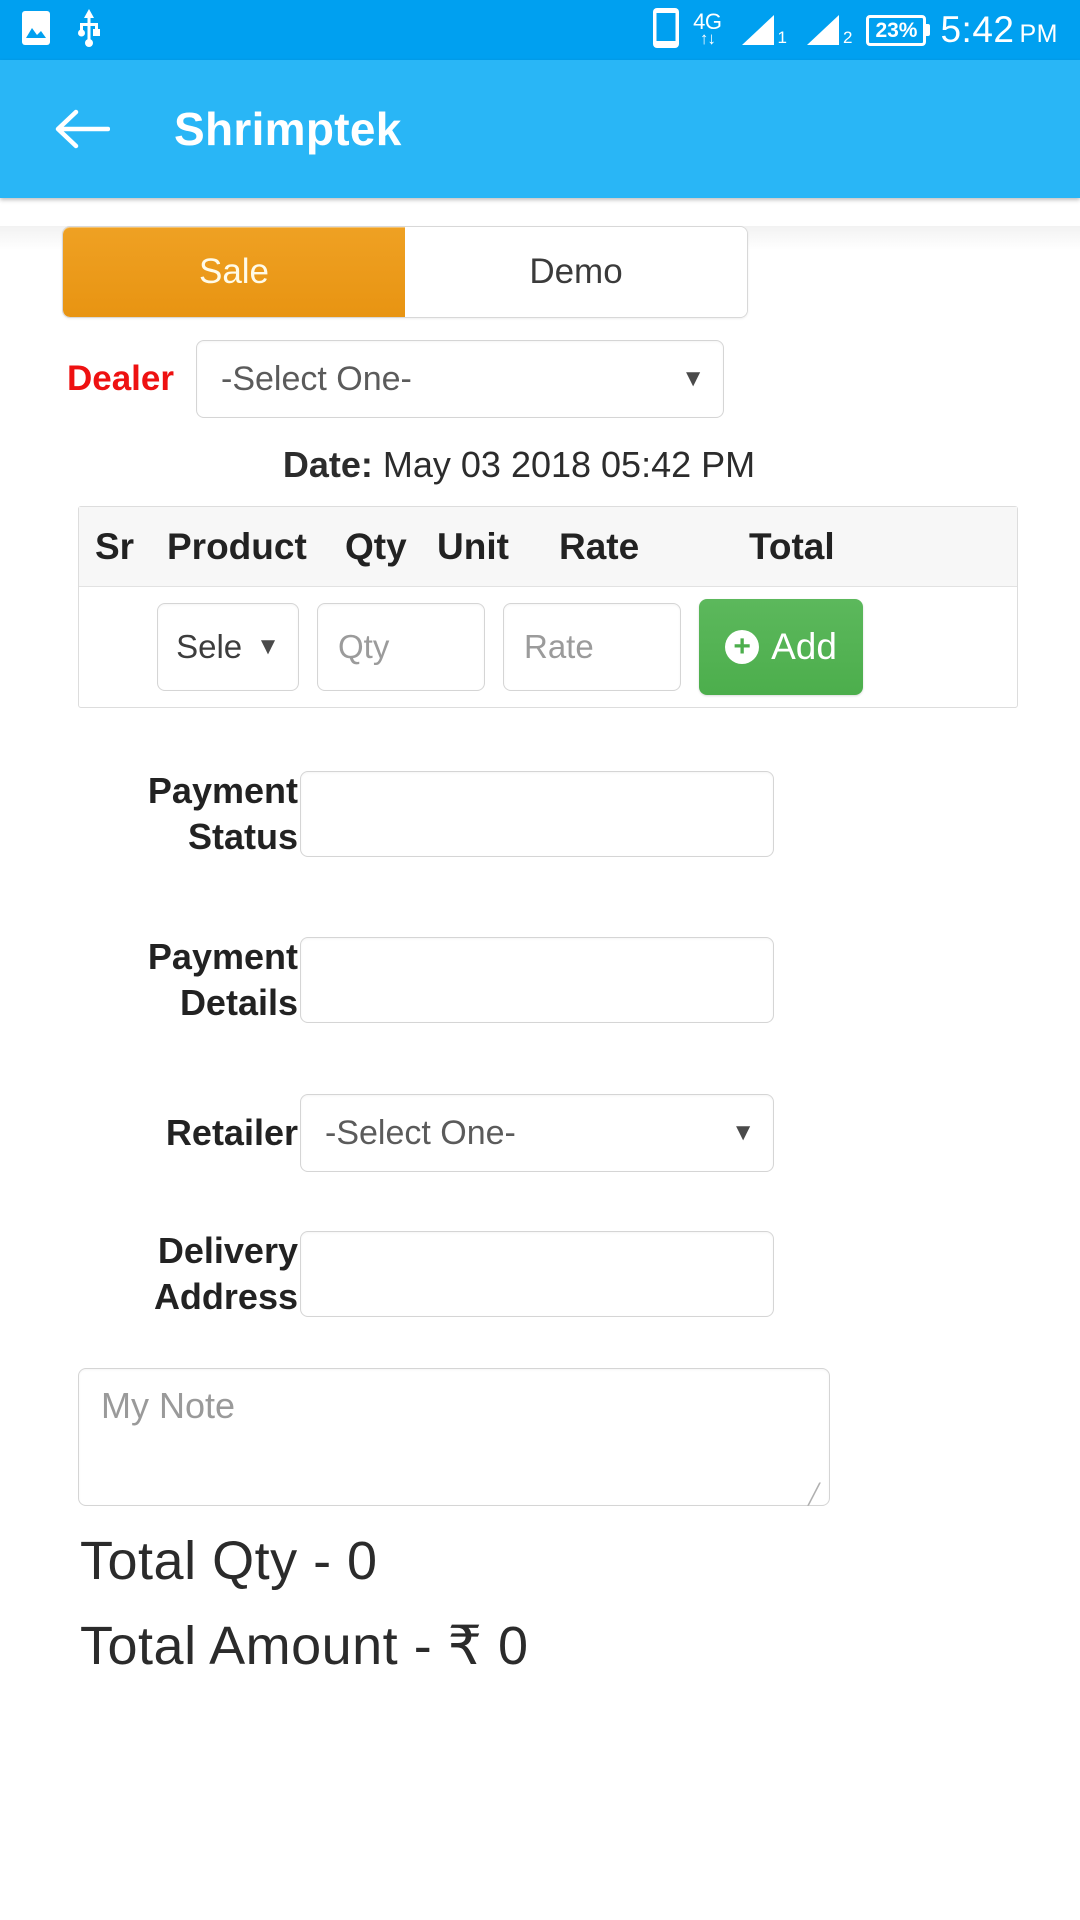  Describe the element at coordinates (742, 647) in the screenshot. I see `plus-circle-icon: +` at that location.